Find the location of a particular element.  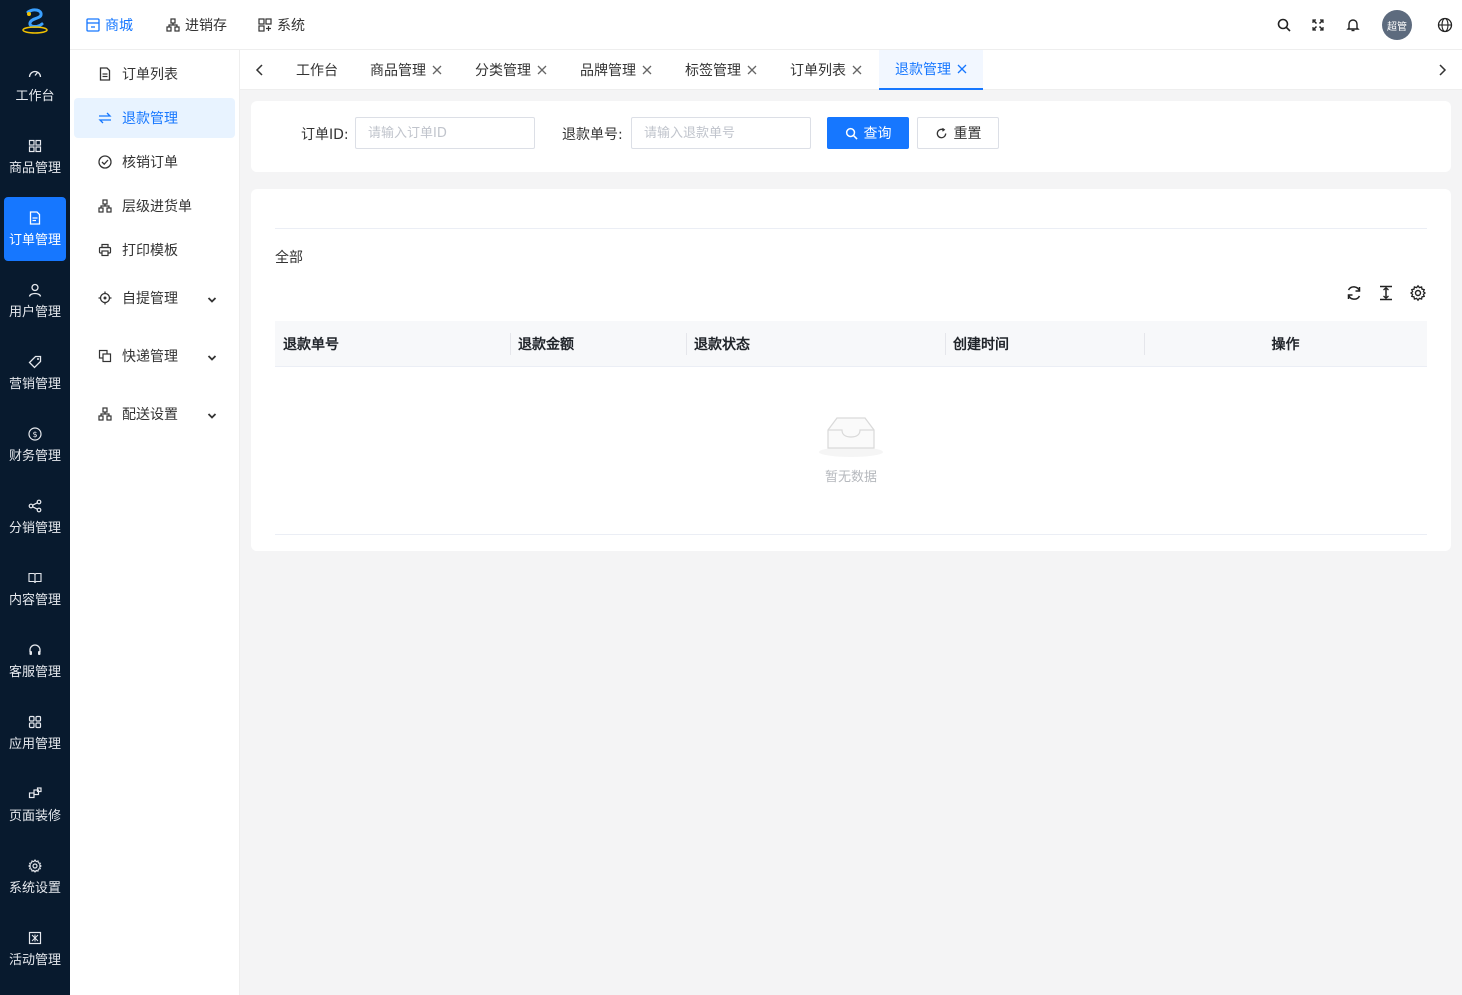

tab-label: 商品管理 is located at coordinates (398, 71).